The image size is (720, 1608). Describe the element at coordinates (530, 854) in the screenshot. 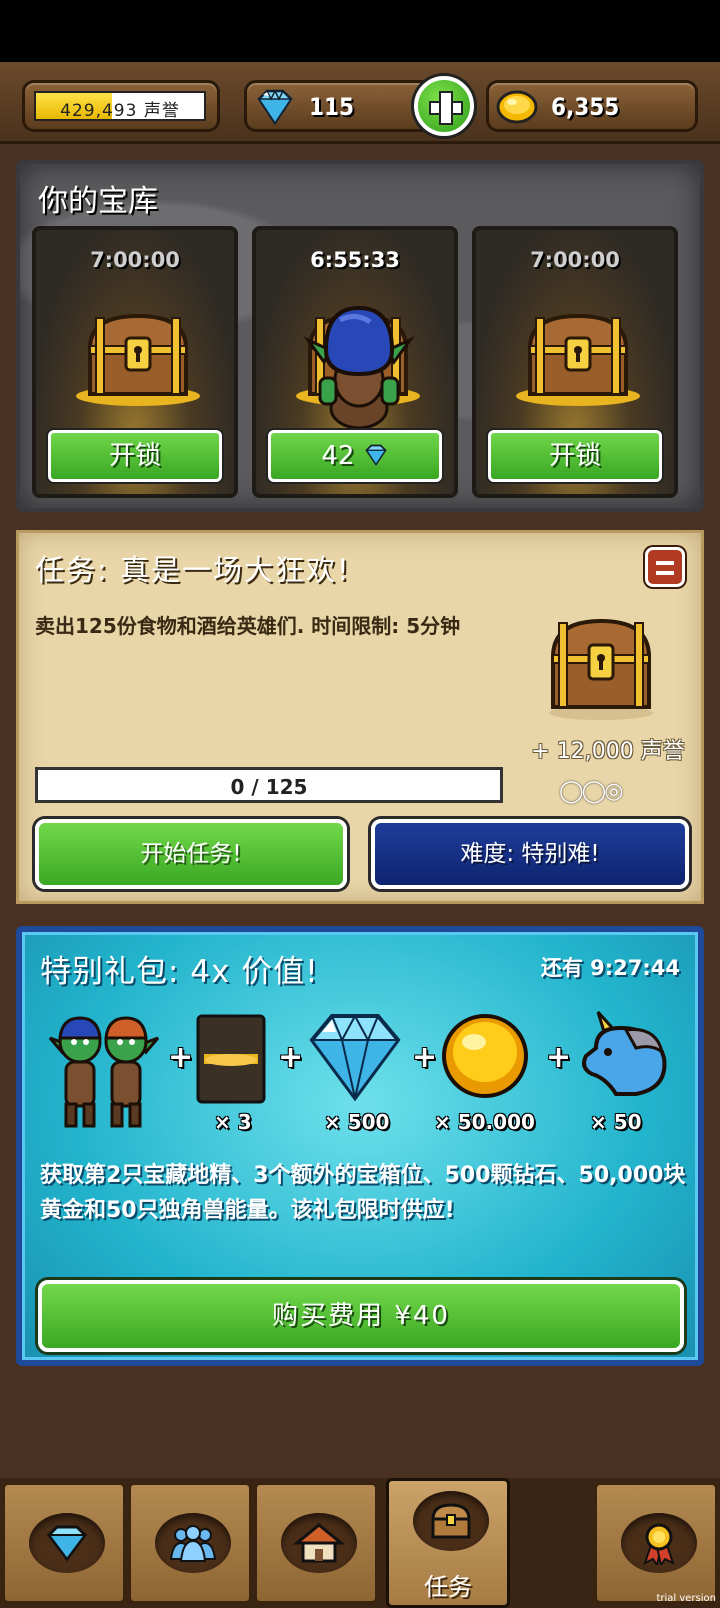

I see `difficulty-button: 难度: 特别难!` at that location.